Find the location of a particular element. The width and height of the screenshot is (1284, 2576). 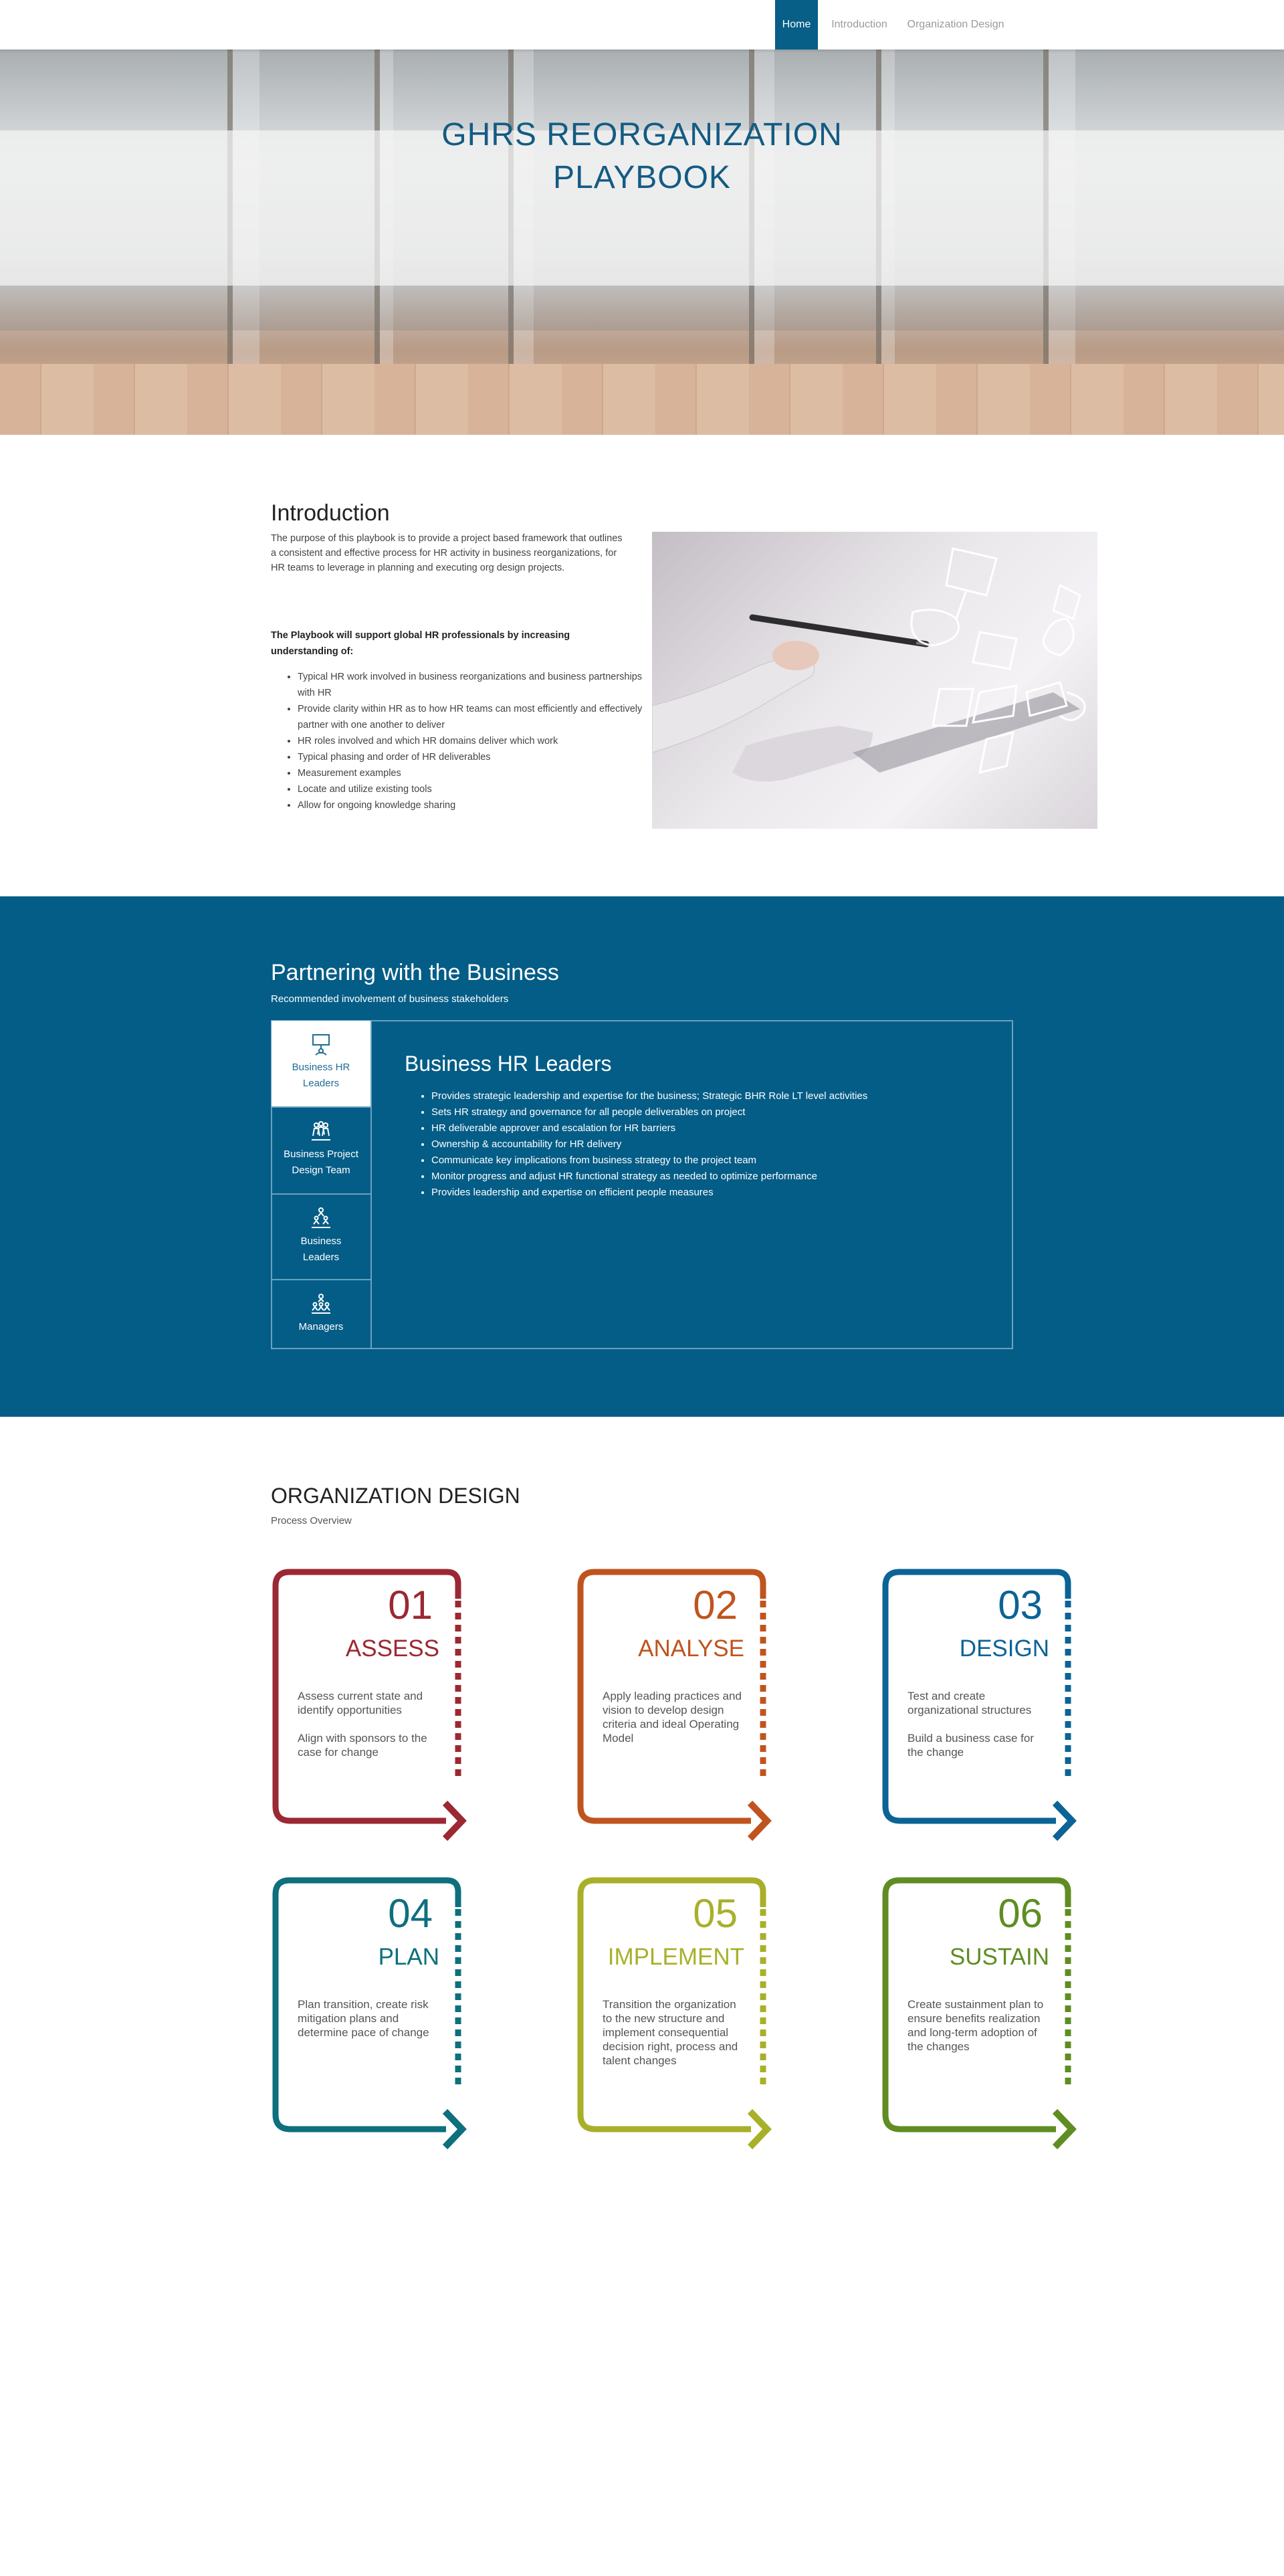

organization-design-heading: ORGANIZATION DESIGN is located at coordinates (395, 1496).